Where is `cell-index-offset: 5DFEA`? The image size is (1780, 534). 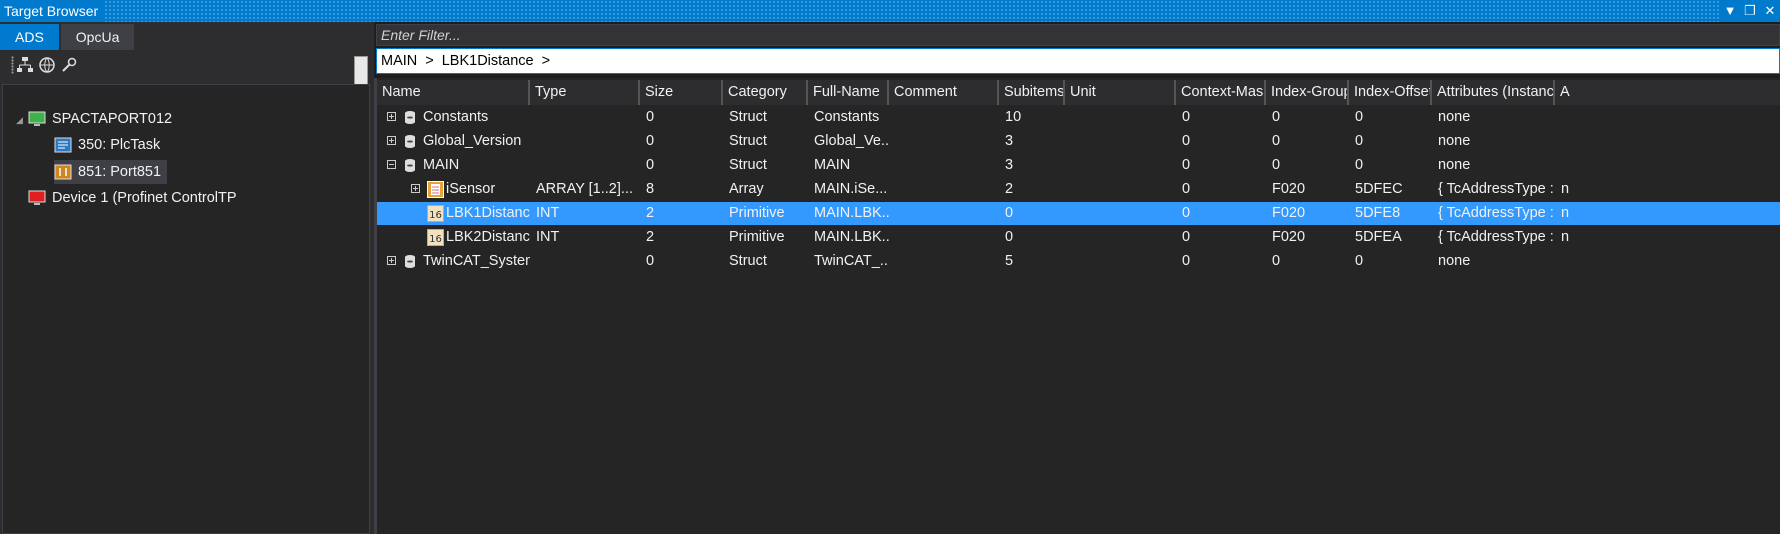
cell-index-offset: 5DFEA is located at coordinates (1378, 237).